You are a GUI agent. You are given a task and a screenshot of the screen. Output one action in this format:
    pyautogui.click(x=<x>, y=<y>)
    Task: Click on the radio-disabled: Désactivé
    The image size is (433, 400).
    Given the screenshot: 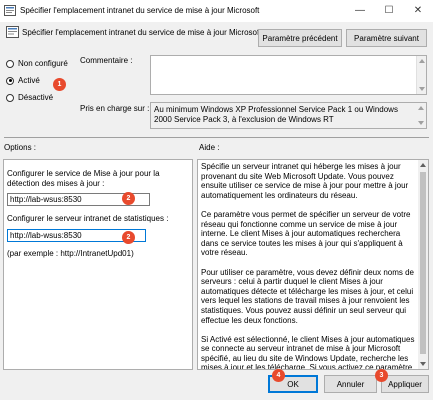 What is the action you would take?
    pyautogui.click(x=29, y=97)
    